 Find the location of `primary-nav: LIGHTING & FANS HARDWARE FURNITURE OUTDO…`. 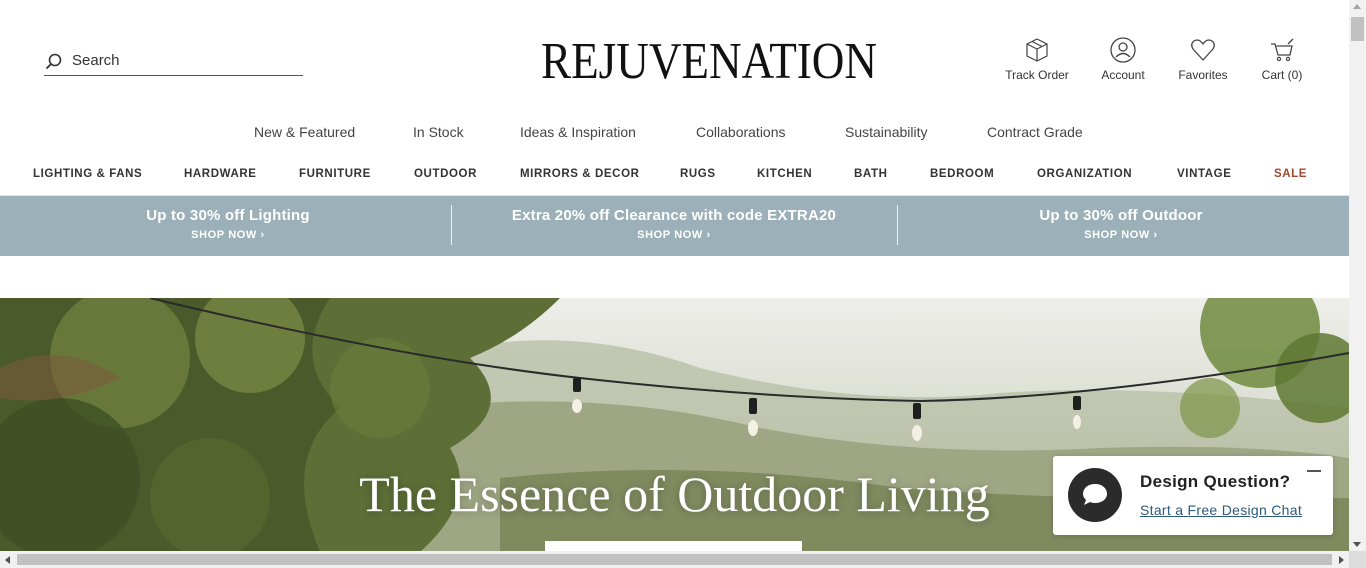

primary-nav: LIGHTING & FANS HARDWARE FURNITURE OUTDO… is located at coordinates (674, 176).